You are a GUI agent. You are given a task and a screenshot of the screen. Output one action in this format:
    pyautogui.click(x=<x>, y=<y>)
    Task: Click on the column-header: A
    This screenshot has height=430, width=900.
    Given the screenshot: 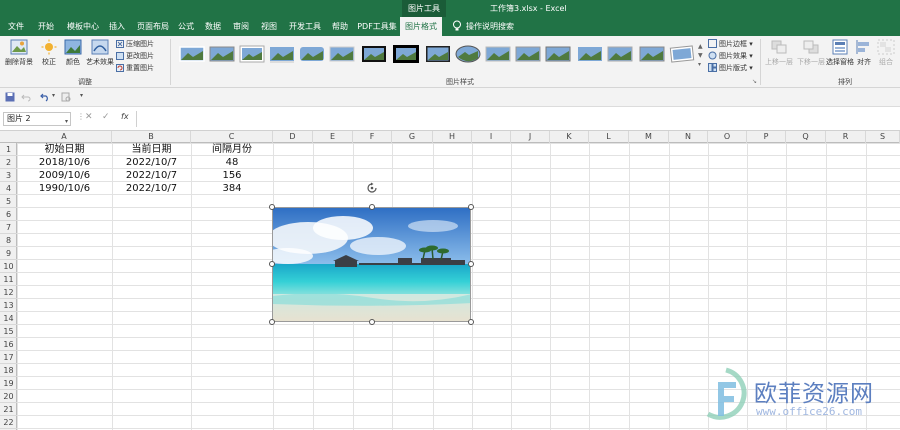 What is the action you would take?
    pyautogui.click(x=64, y=137)
    